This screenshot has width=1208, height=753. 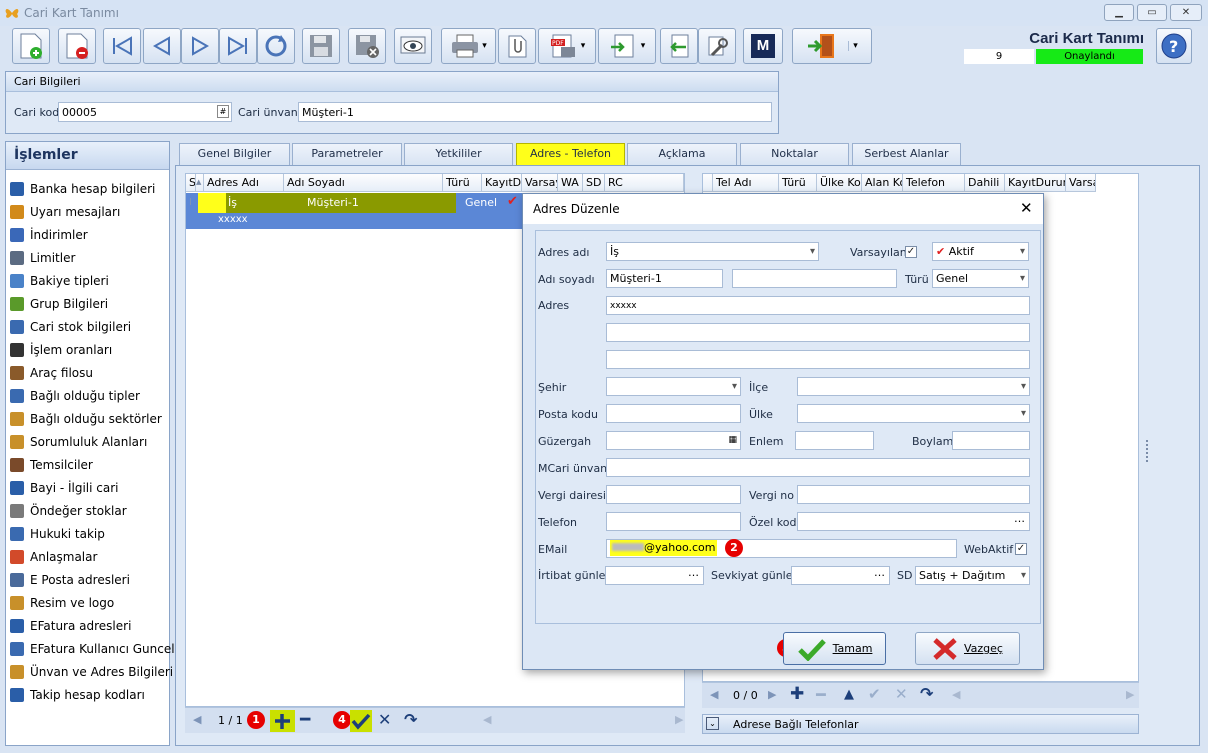 What do you see at coordinates (798, 183) in the screenshot?
I see `col-tel-turu: Türü` at bounding box center [798, 183].